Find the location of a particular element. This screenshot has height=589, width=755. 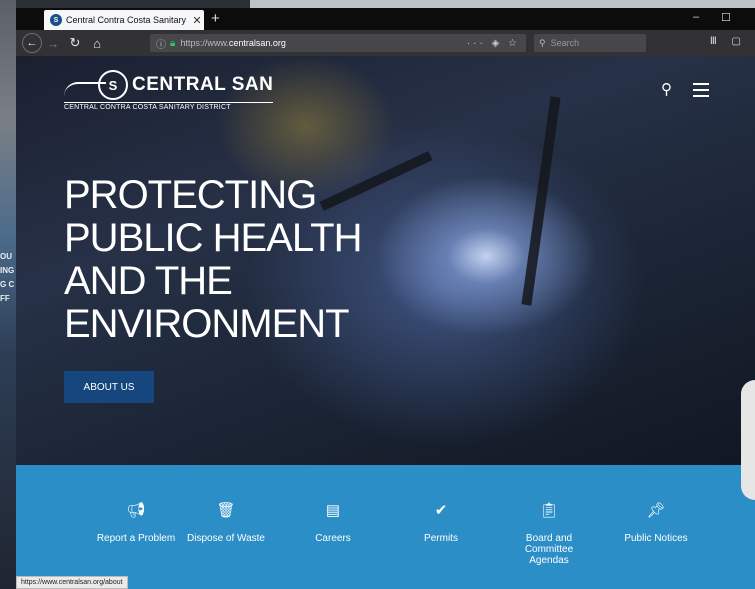

minimize-icon: – is located at coordinates (696, 17).